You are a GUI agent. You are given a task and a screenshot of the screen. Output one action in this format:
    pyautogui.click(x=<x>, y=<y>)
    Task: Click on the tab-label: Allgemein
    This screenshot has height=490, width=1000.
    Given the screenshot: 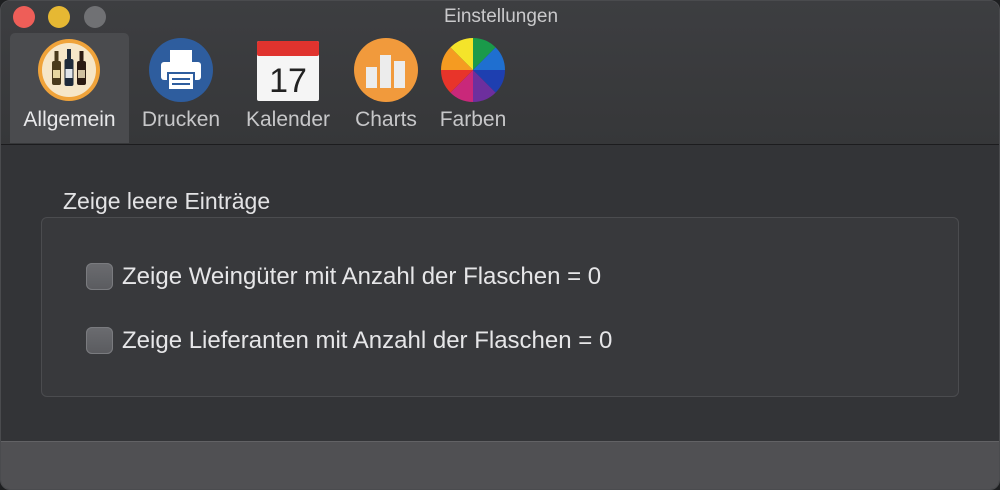 What is the action you would take?
    pyautogui.click(x=69, y=119)
    